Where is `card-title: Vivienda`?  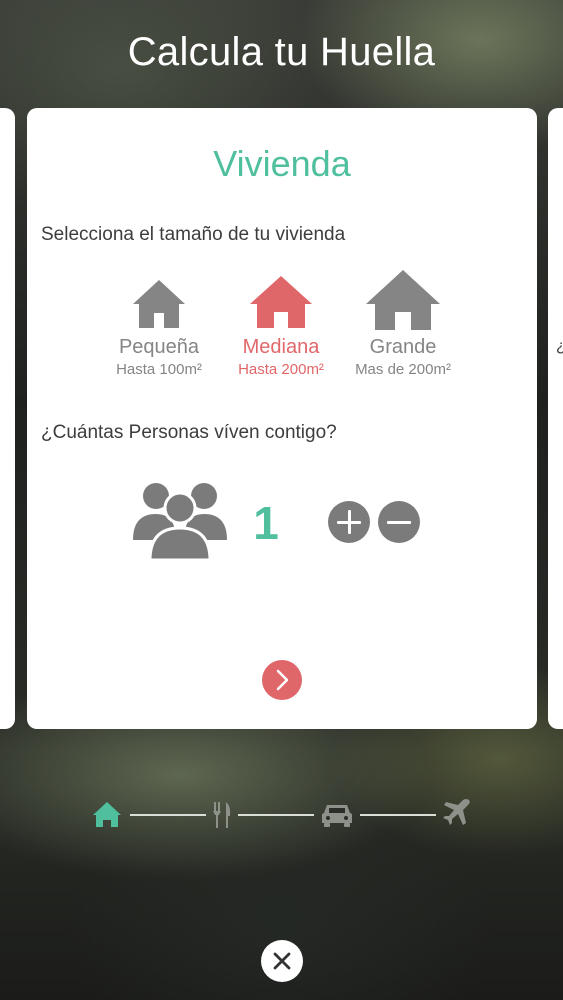 card-title: Vivienda is located at coordinates (282, 163).